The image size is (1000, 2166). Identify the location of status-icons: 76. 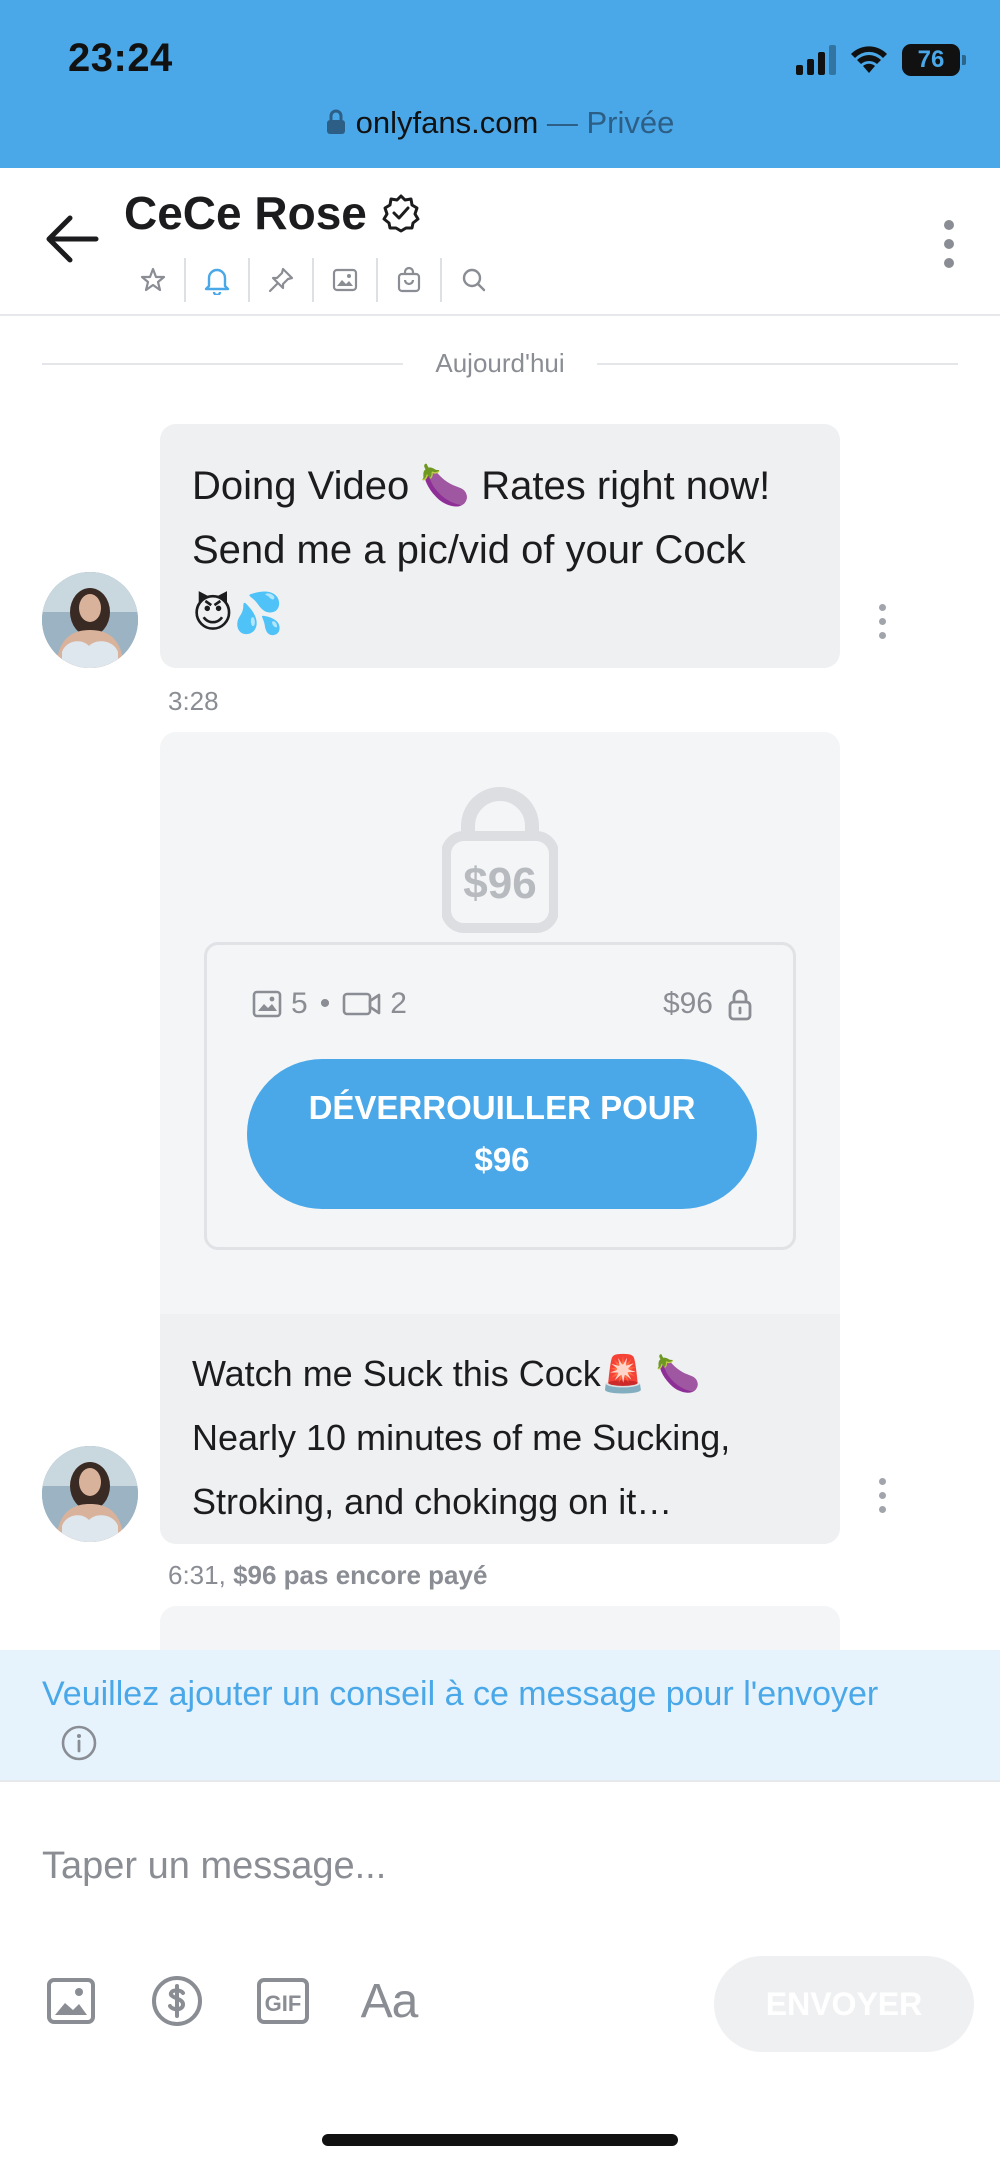
(881, 60).